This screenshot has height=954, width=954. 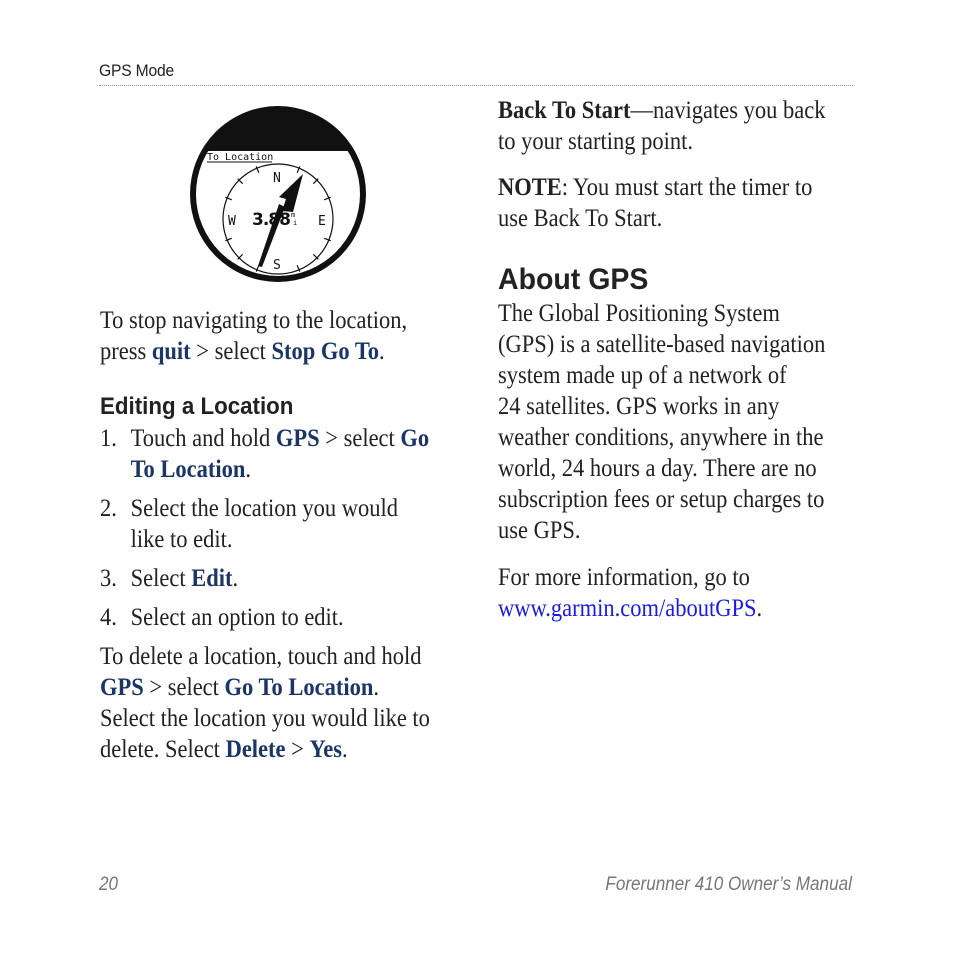 I want to click on running-head: GPS Mode, so click(x=137, y=70).